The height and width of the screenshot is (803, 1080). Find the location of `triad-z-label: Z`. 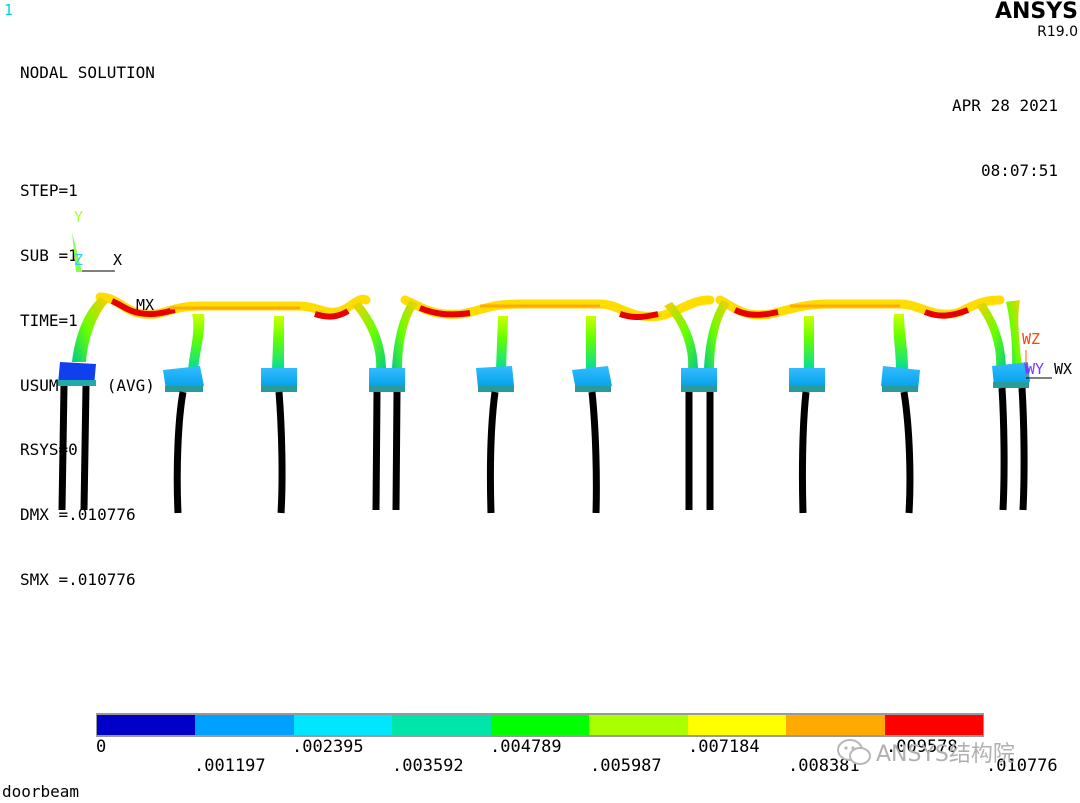

triad-z-label: Z is located at coordinates (79, 260).